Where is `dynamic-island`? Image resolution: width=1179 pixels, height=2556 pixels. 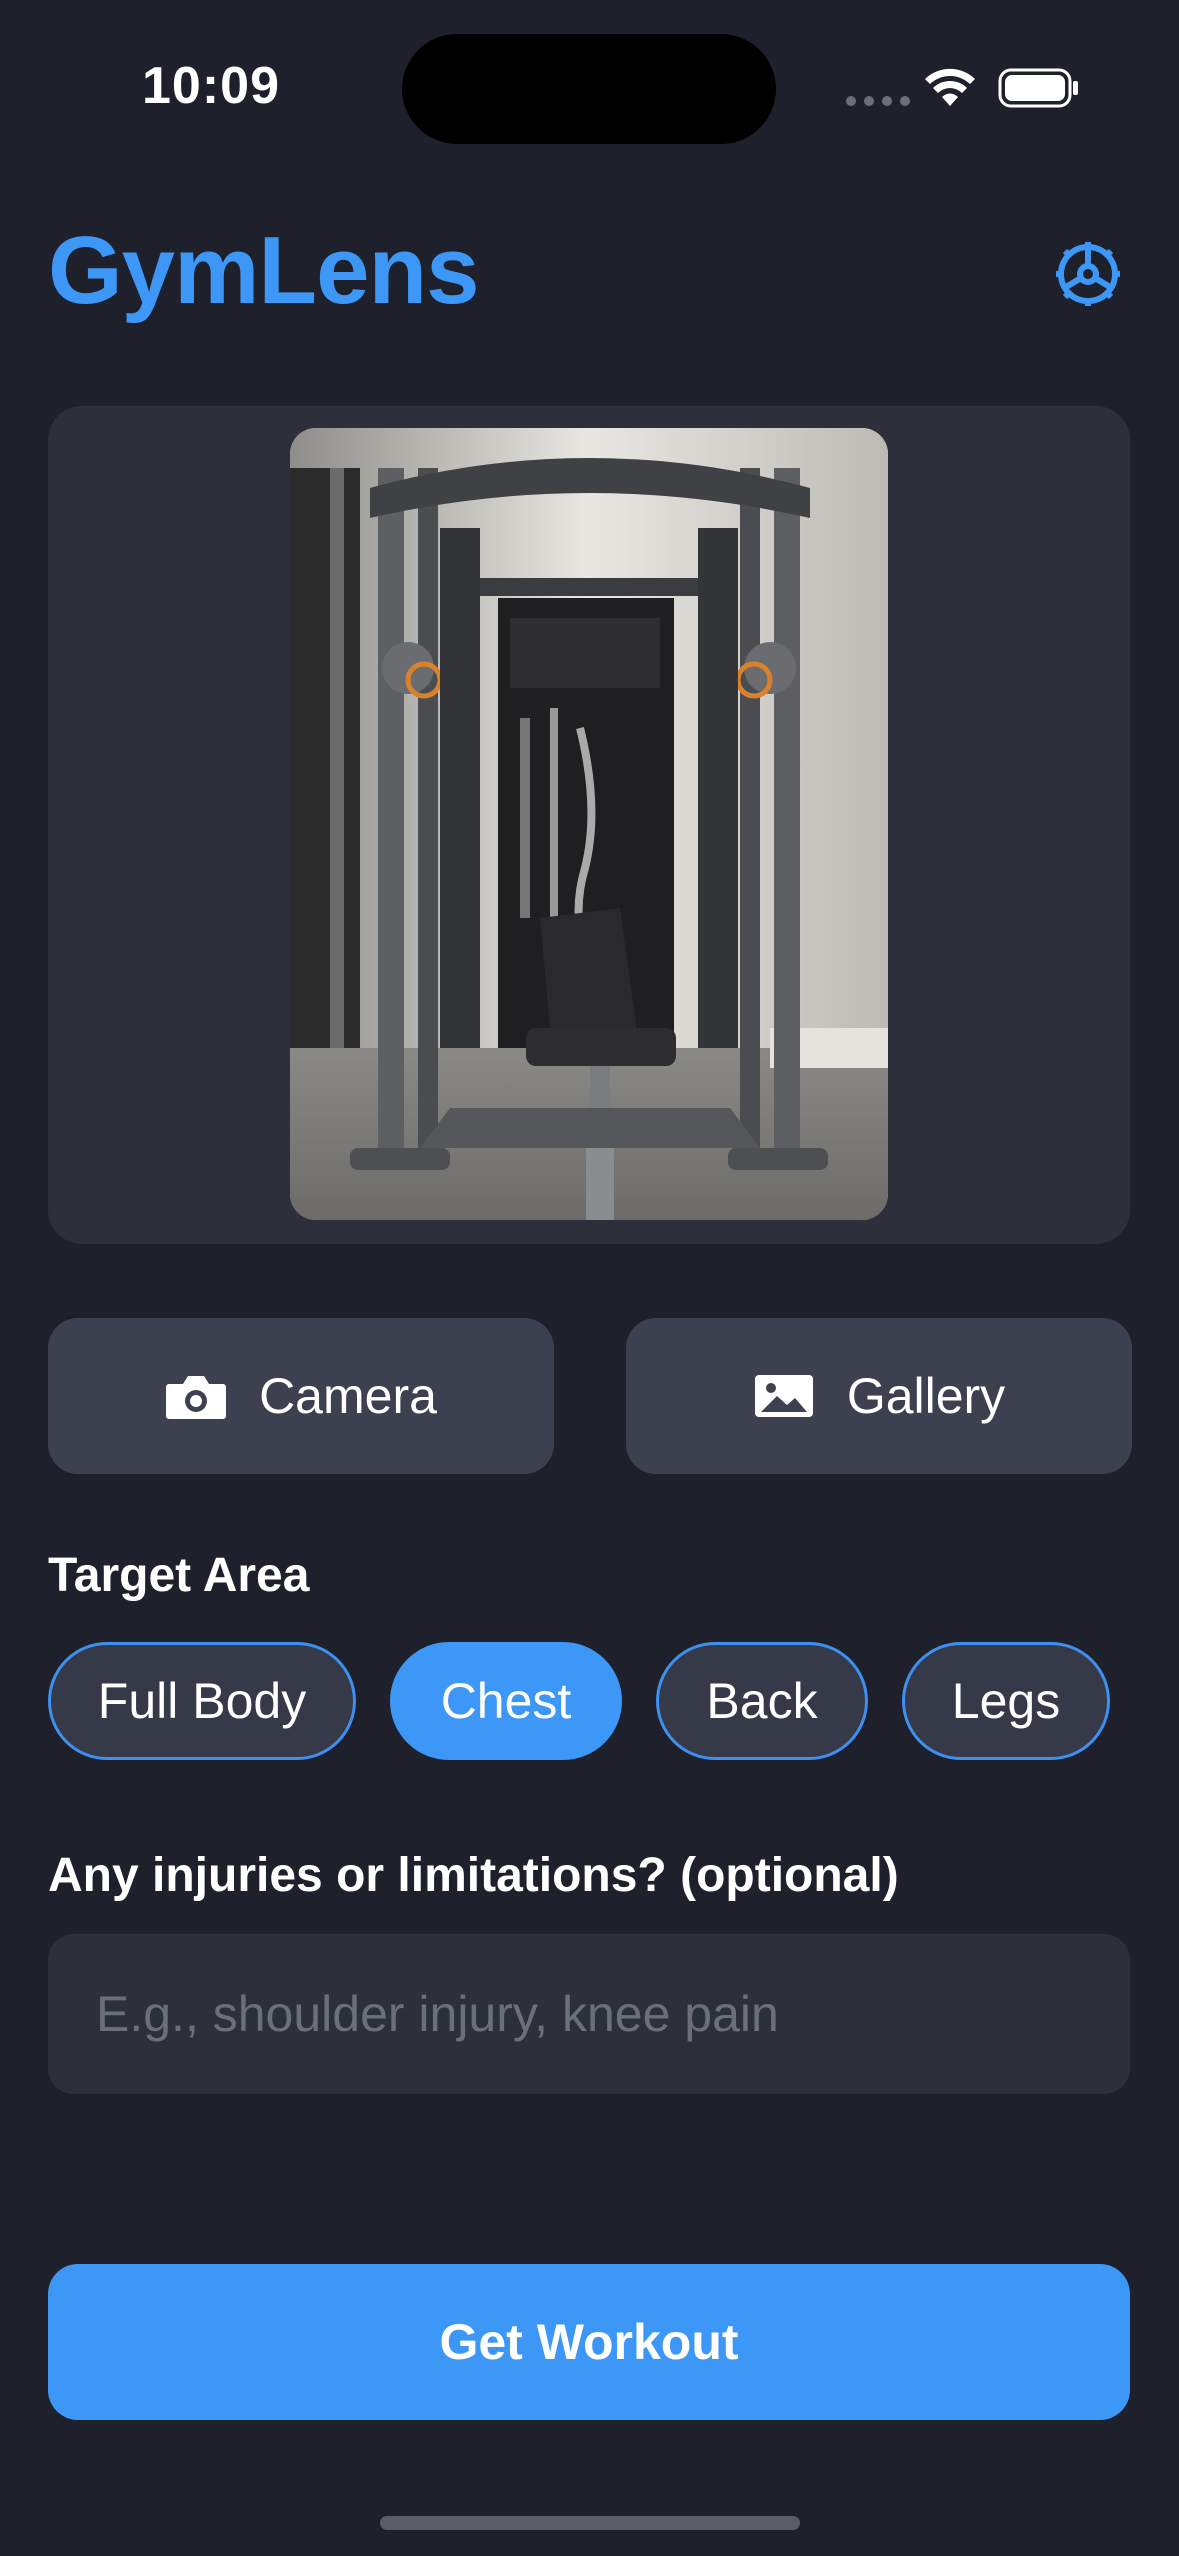
dynamic-island is located at coordinates (589, 89).